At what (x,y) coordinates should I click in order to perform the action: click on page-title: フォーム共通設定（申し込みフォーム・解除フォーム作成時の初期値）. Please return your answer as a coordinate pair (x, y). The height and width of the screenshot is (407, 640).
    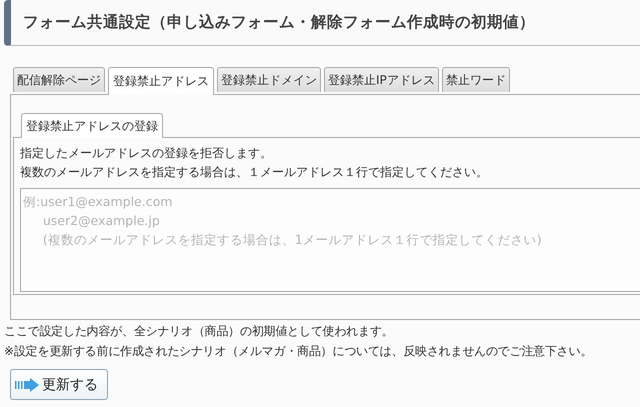
    Looking at the image, I should click on (279, 22).